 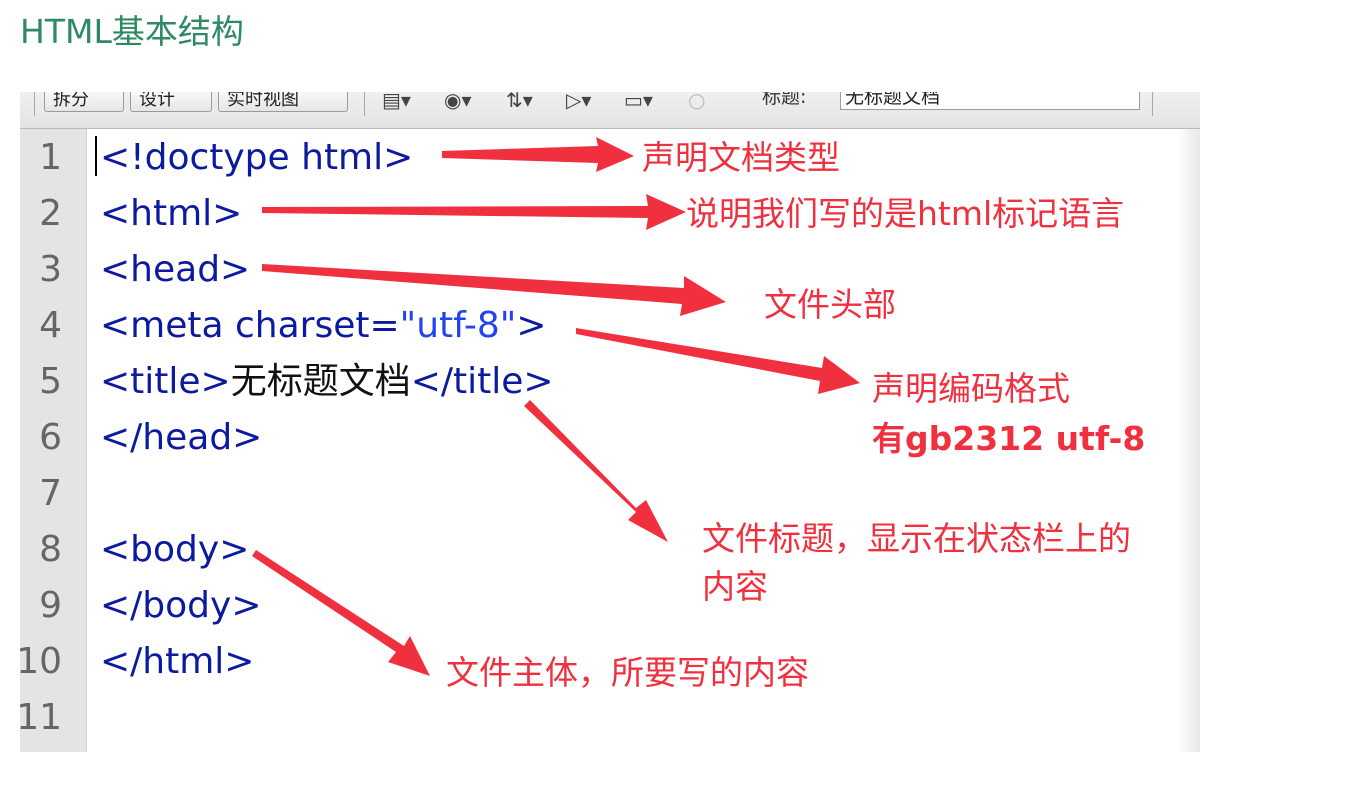 What do you see at coordinates (50, 493) in the screenshot?
I see `line-number: 7` at bounding box center [50, 493].